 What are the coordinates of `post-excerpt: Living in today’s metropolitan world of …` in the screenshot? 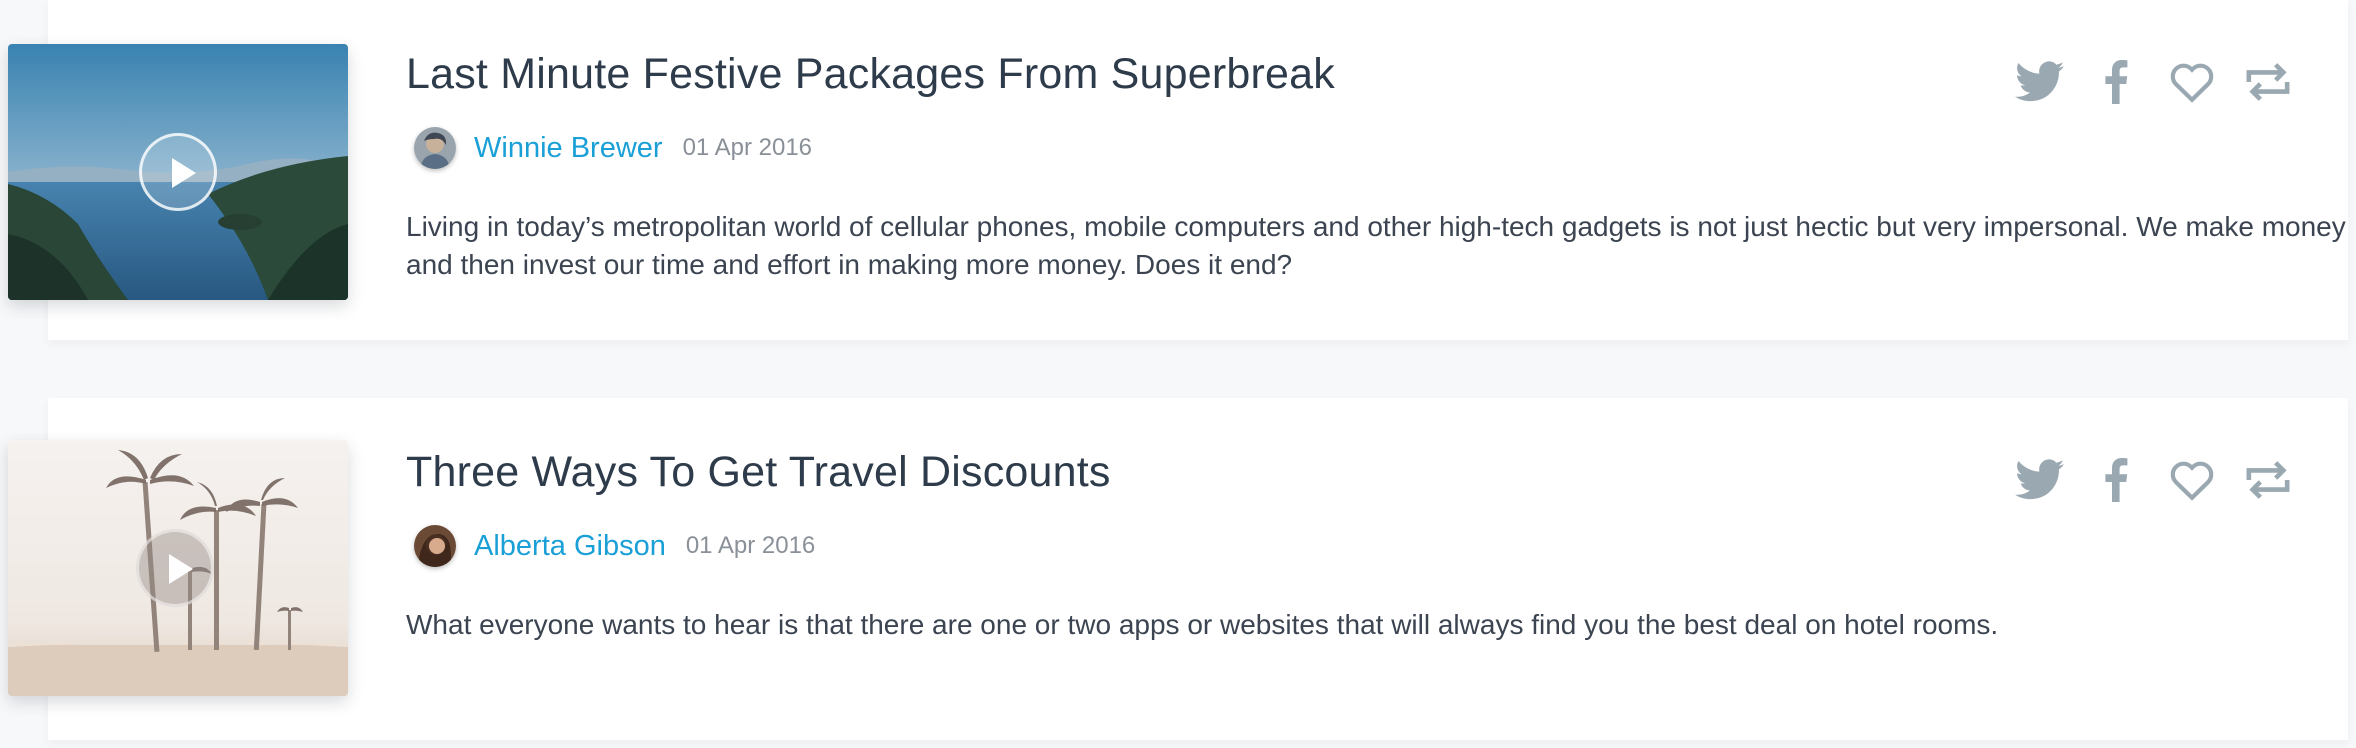 It's located at (1376, 245).